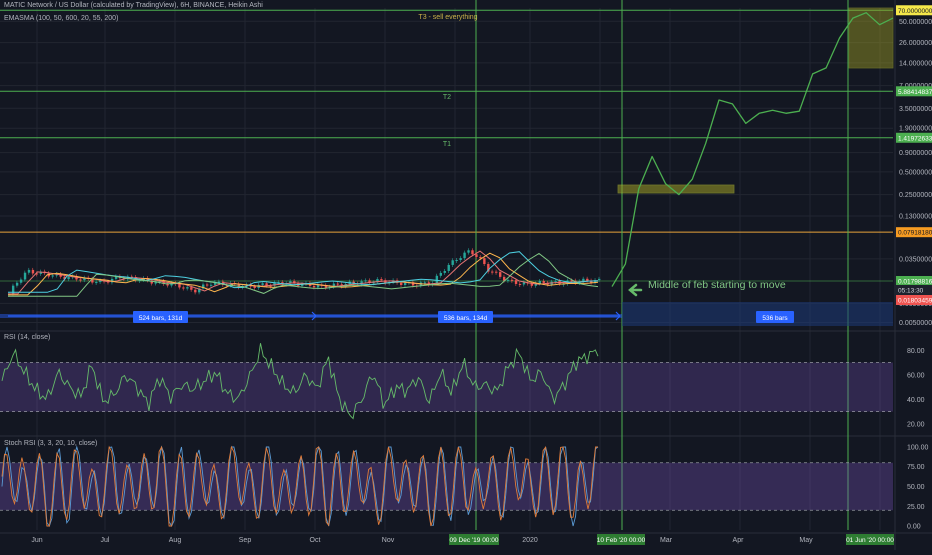  I want to click on stoch-pane-title: Stoch RSI (3, 3, 20, 10, close), so click(51, 443).